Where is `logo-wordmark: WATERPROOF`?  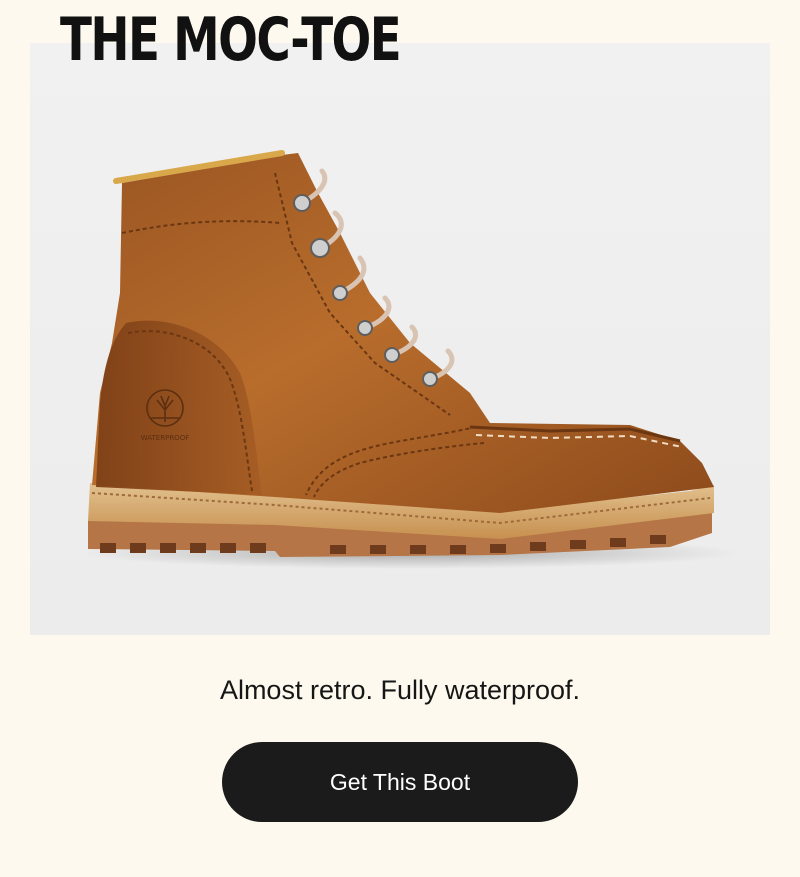 logo-wordmark: WATERPROOF is located at coordinates (165, 438).